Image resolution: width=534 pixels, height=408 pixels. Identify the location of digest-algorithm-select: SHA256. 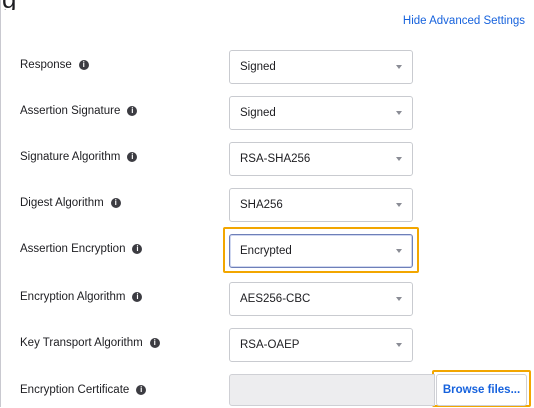
(321, 205).